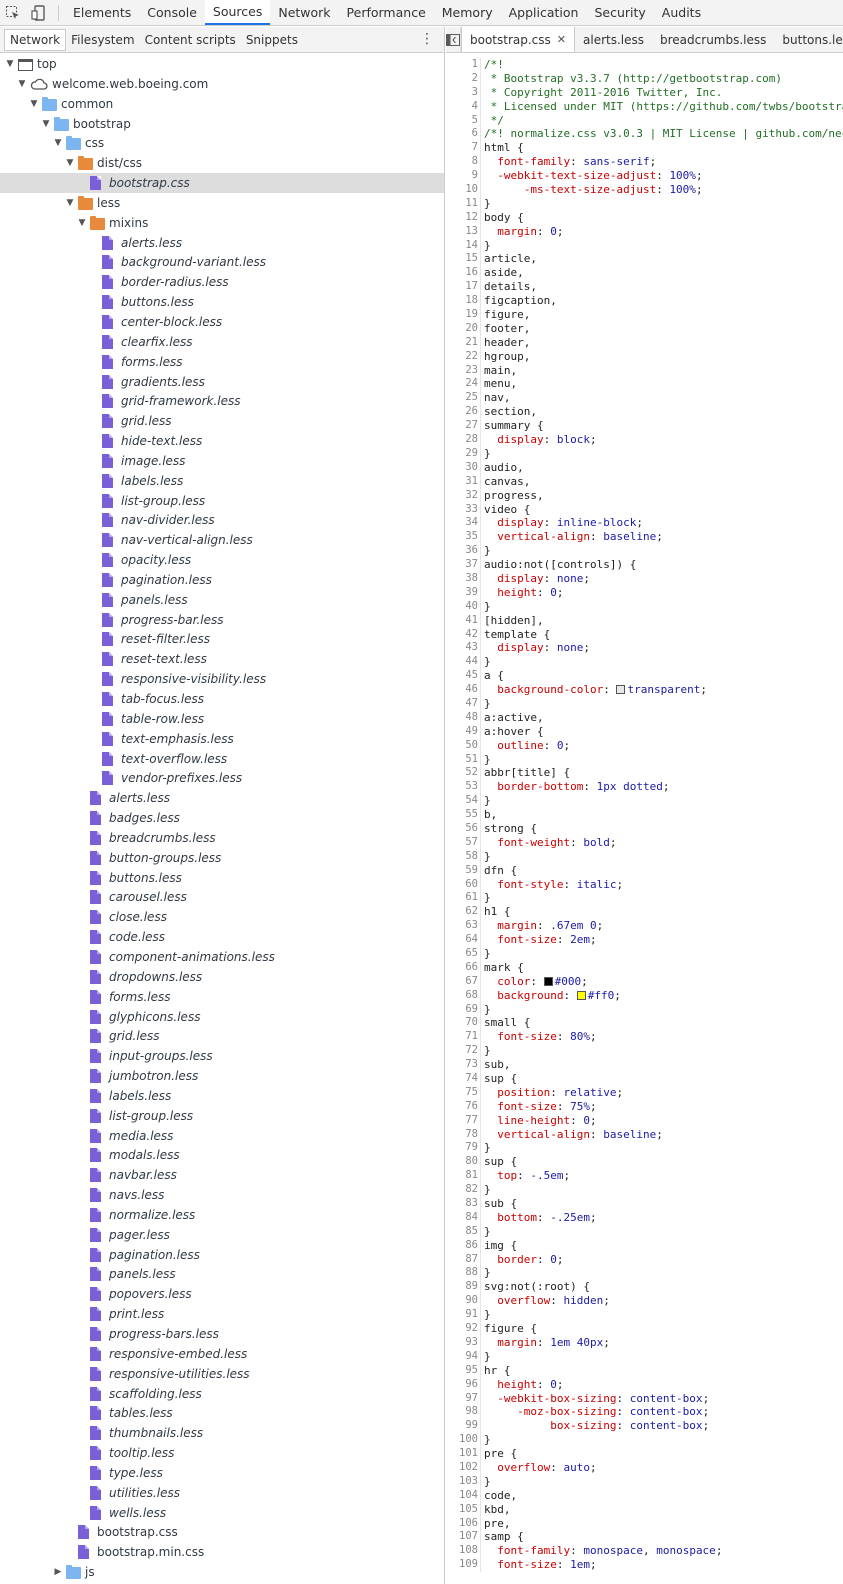 The width and height of the screenshot is (843, 1584). Describe the element at coordinates (463, 440) in the screenshot. I see `line-number: 28` at that location.